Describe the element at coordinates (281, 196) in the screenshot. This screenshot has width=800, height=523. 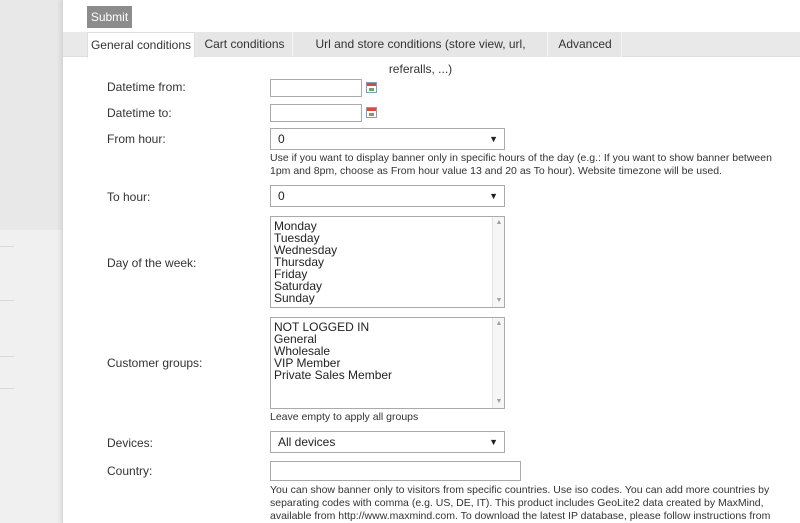
I see `to-hour-value: 0` at that location.